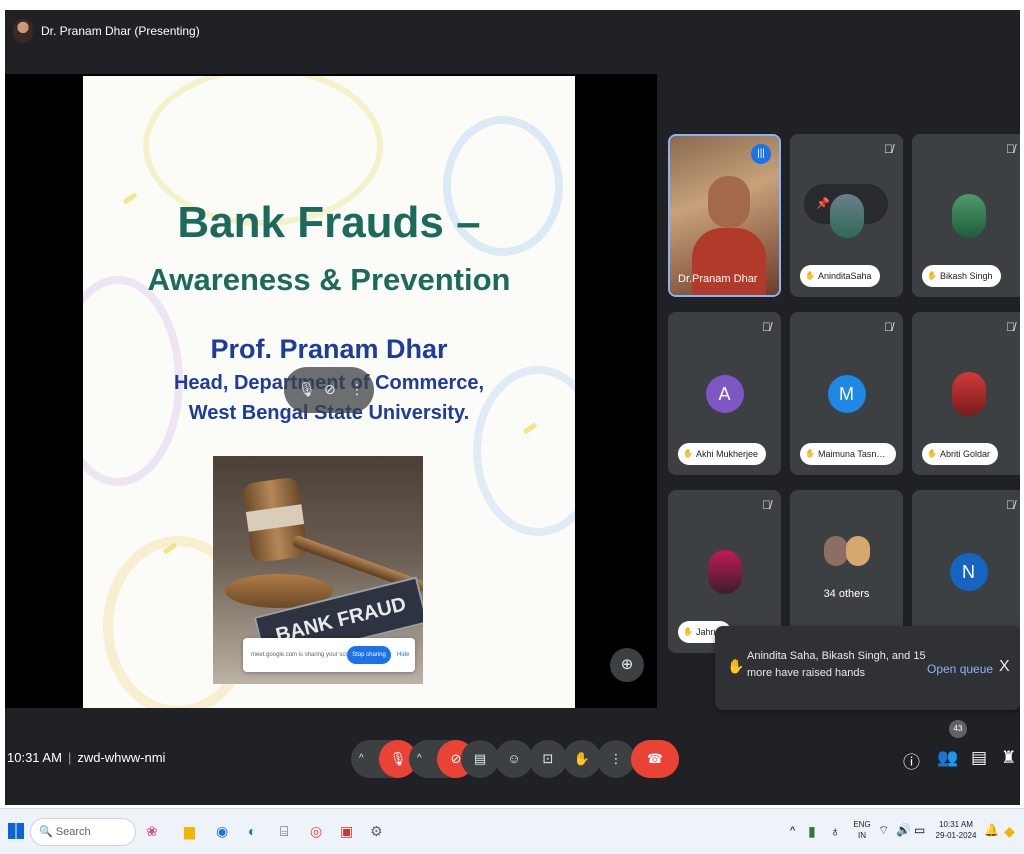  What do you see at coordinates (307, 389) in the screenshot?
I see `mic-off-icon: 🎙` at bounding box center [307, 389].